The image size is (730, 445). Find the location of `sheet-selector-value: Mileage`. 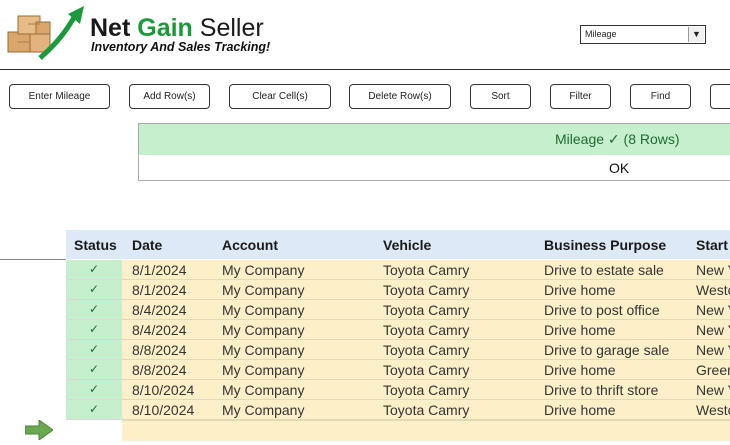

sheet-selector-value: Mileage is located at coordinates (601, 34).